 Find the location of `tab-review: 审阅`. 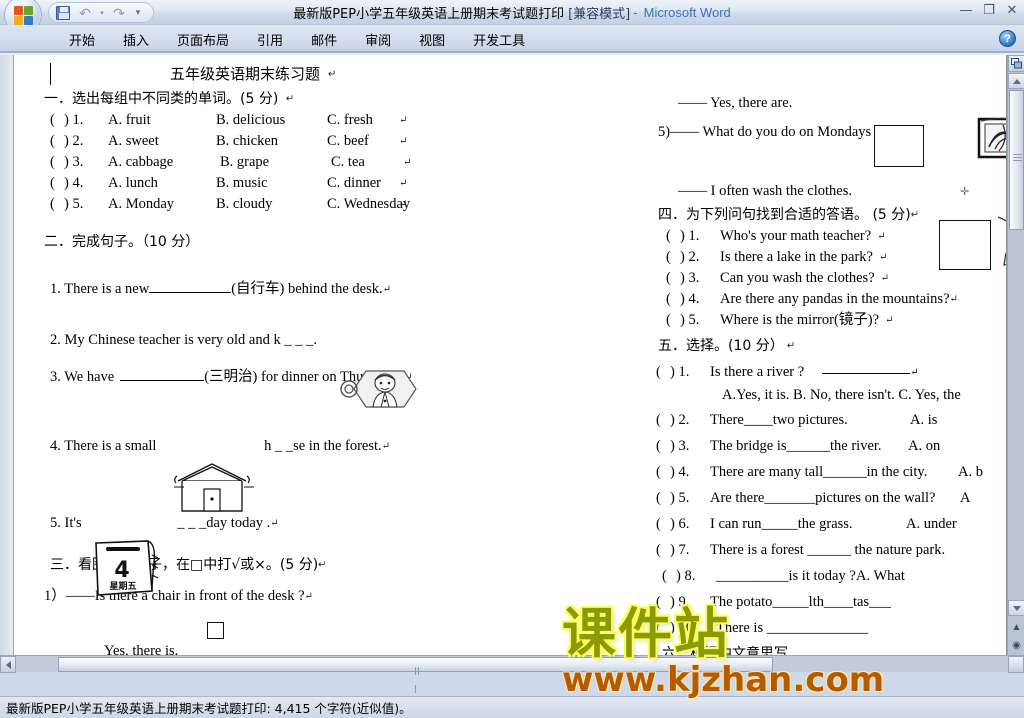

tab-review: 审阅 is located at coordinates (378, 39).